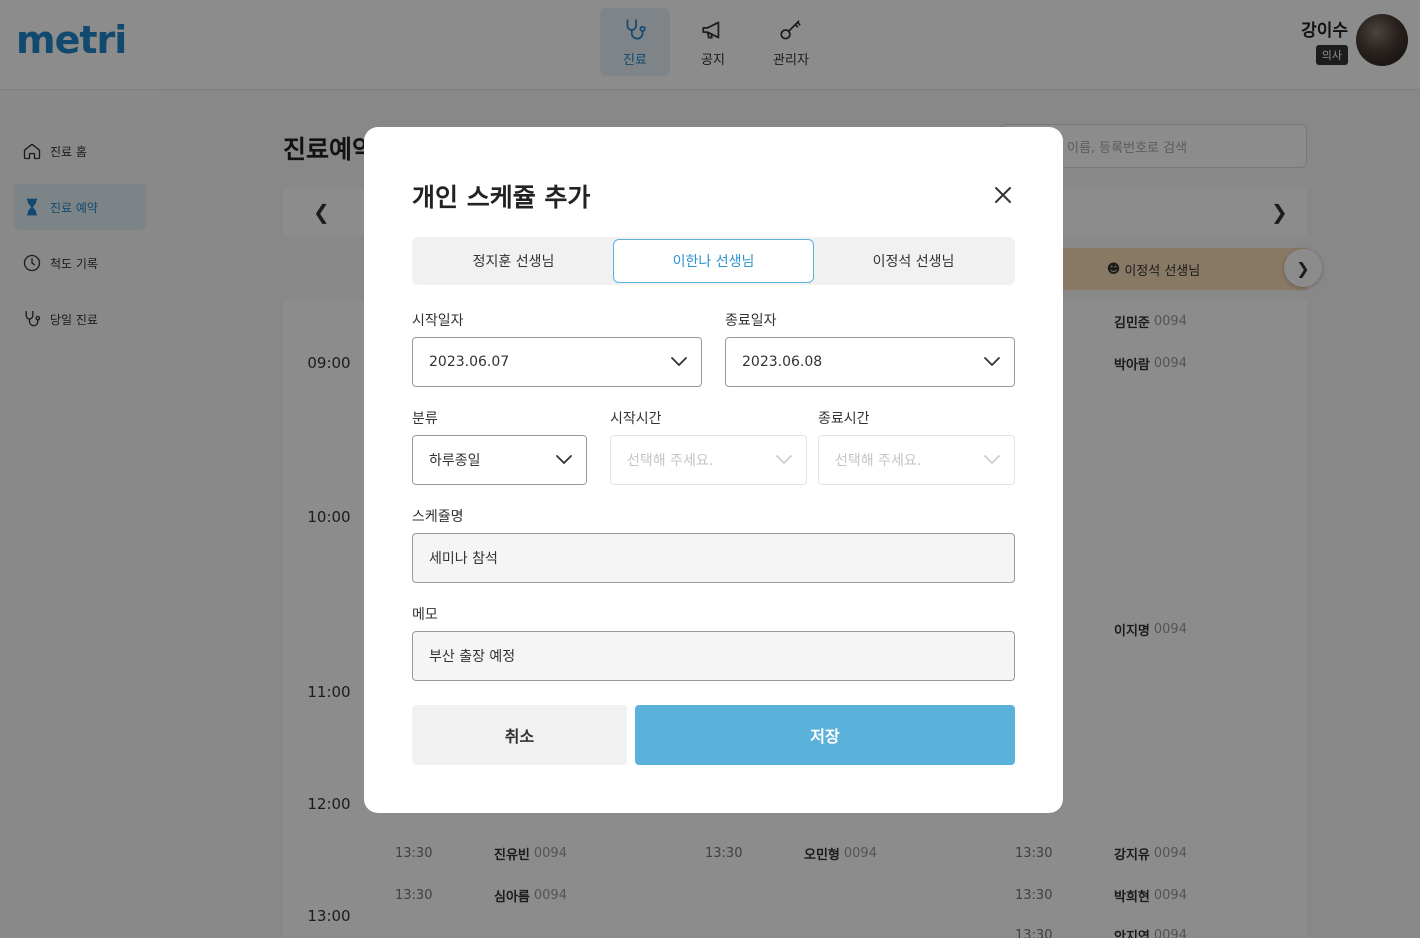 The height and width of the screenshot is (938, 1420). Describe the element at coordinates (438, 321) in the screenshot. I see `start-date-label: 시작일자` at that location.